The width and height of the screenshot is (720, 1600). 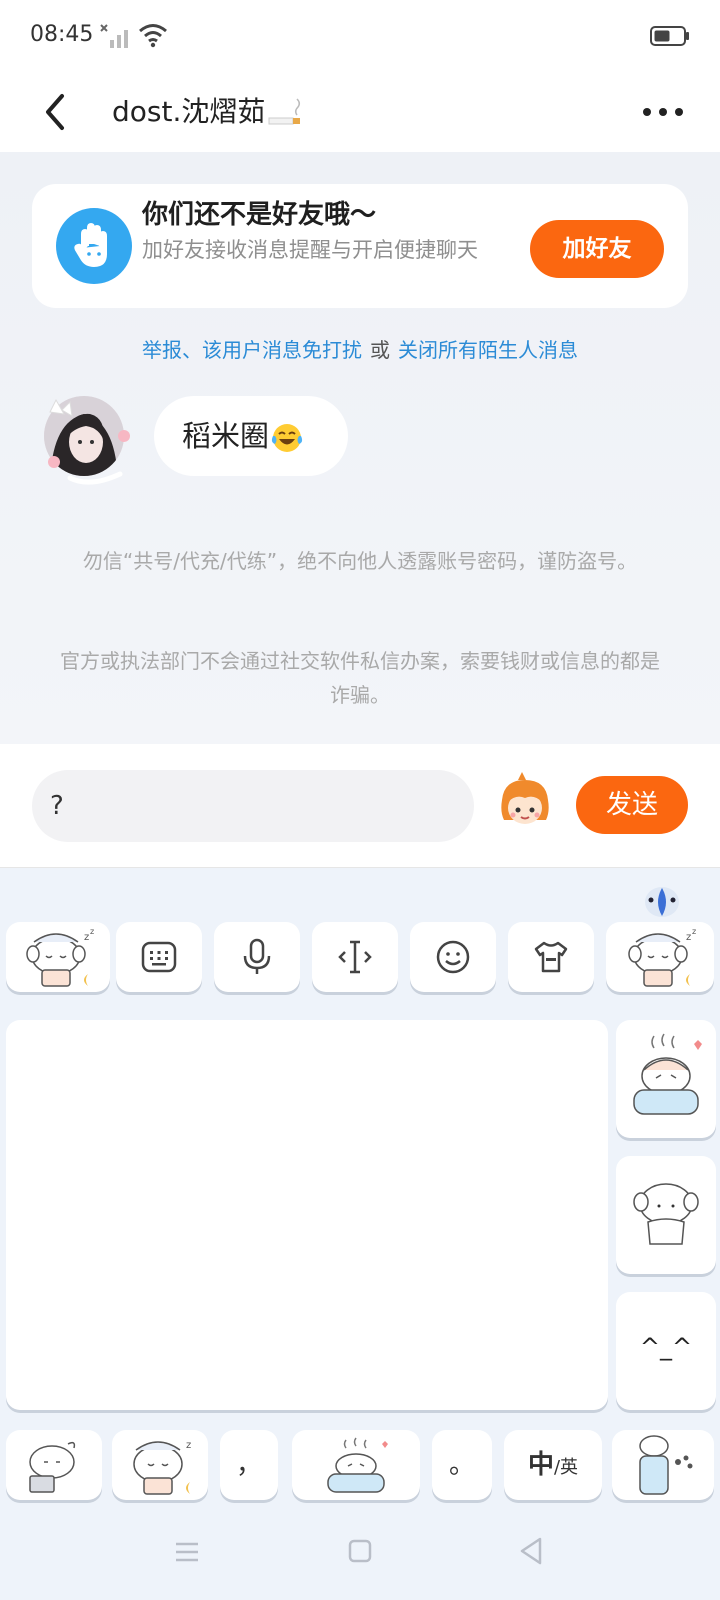 What do you see at coordinates (310, 250) in the screenshot?
I see `card-description: 加好友接收消息提醒与开启便捷聊天` at bounding box center [310, 250].